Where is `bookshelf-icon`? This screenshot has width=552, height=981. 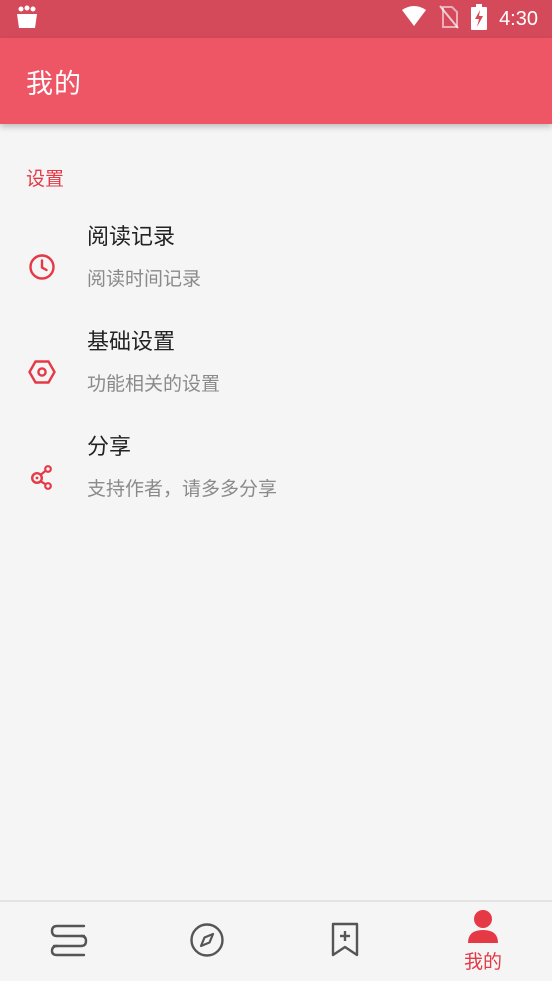 bookshelf-icon is located at coordinates (69, 942).